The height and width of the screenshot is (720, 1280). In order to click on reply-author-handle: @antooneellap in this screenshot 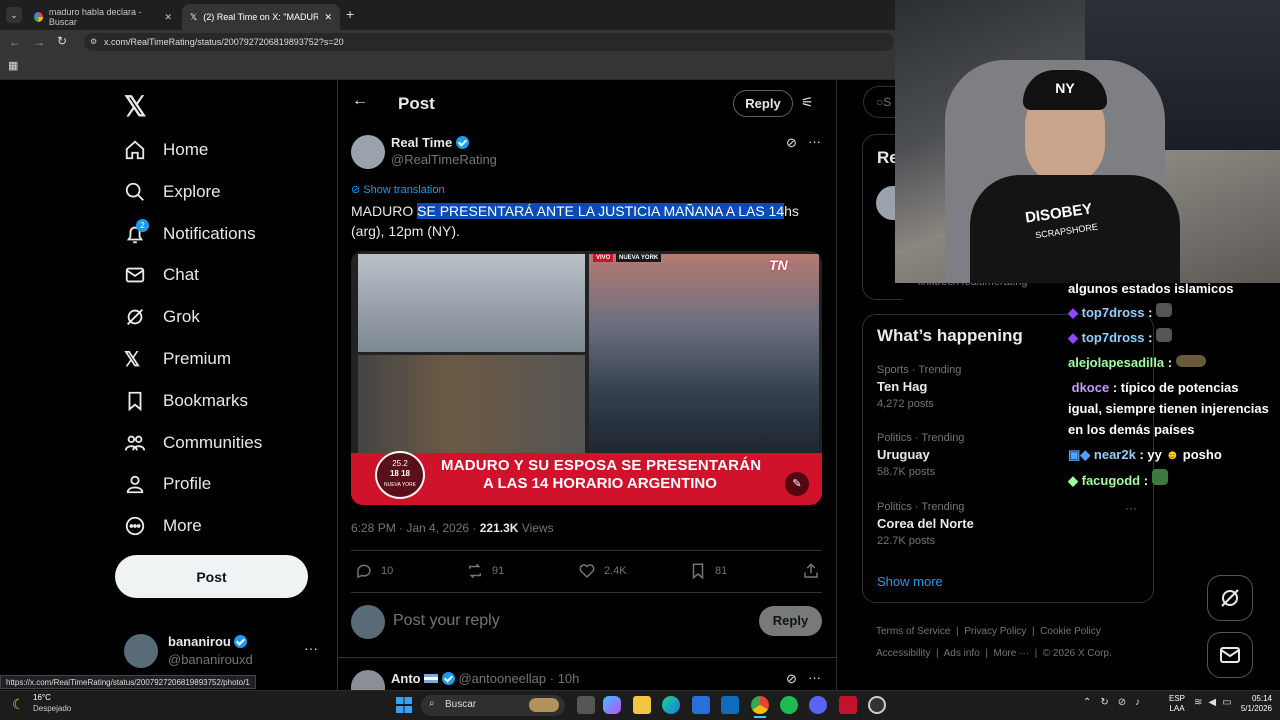, I will do `click(502, 678)`.